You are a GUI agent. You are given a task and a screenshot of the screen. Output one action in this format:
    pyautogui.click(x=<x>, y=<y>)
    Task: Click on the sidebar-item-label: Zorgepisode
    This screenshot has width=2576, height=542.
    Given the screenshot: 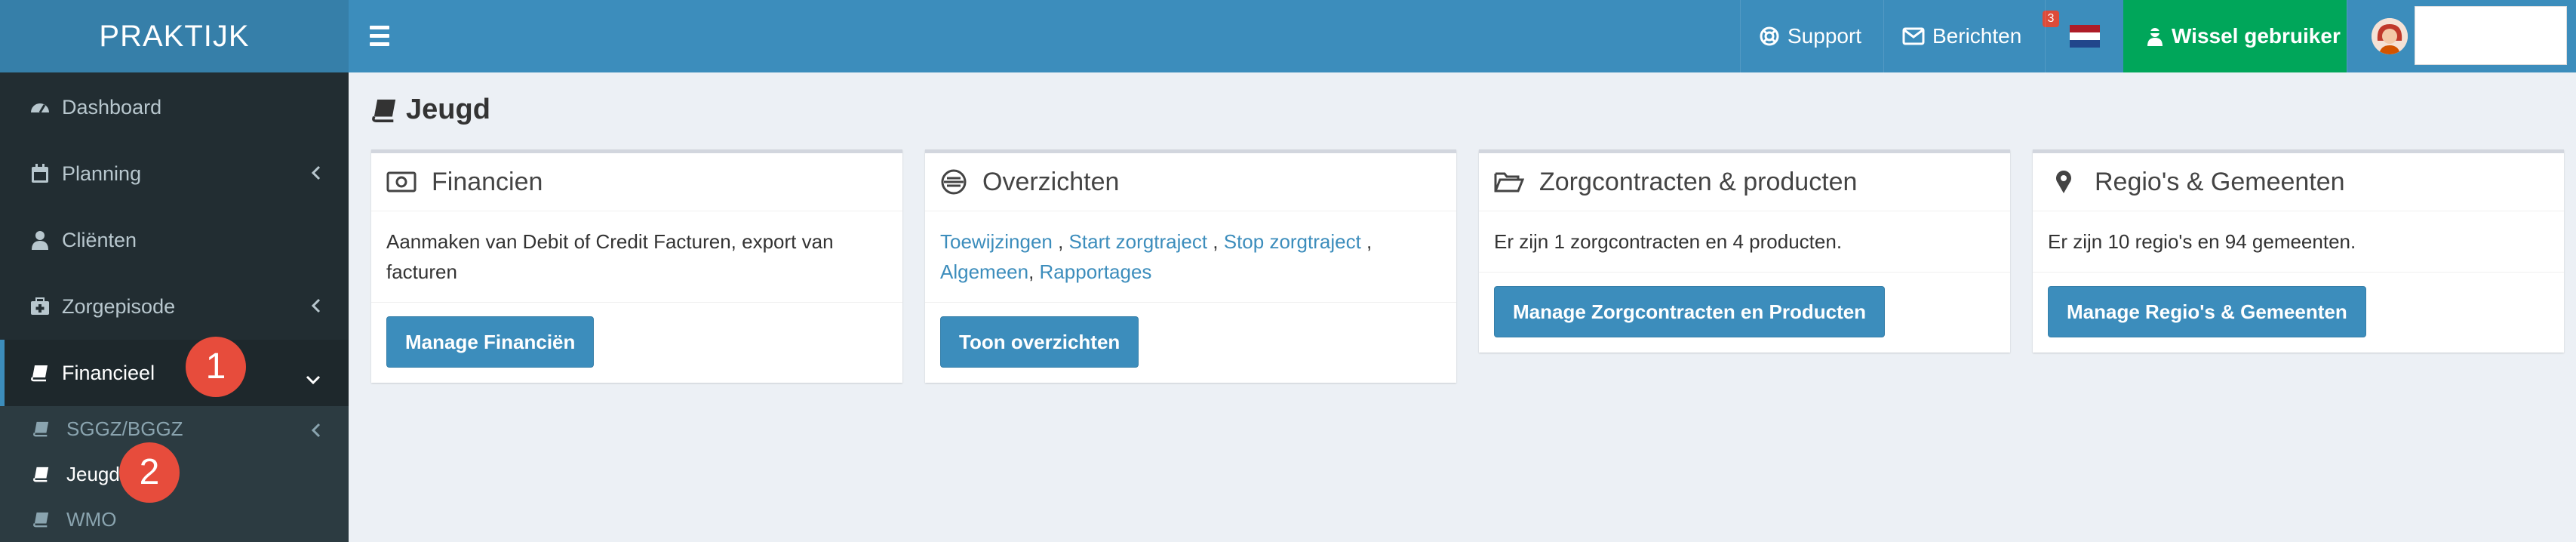 What is the action you would take?
    pyautogui.click(x=119, y=306)
    